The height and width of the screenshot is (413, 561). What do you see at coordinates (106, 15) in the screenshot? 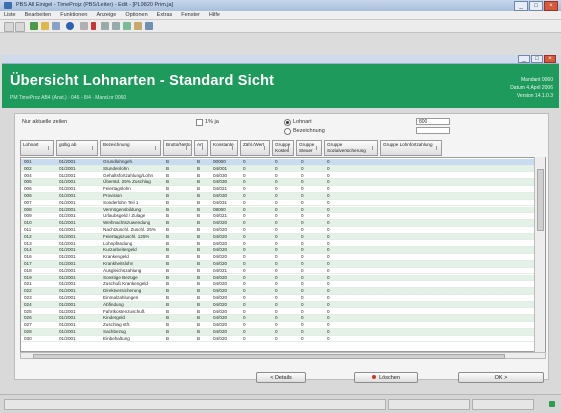
I see `menu-item: Anzeige` at bounding box center [106, 15].